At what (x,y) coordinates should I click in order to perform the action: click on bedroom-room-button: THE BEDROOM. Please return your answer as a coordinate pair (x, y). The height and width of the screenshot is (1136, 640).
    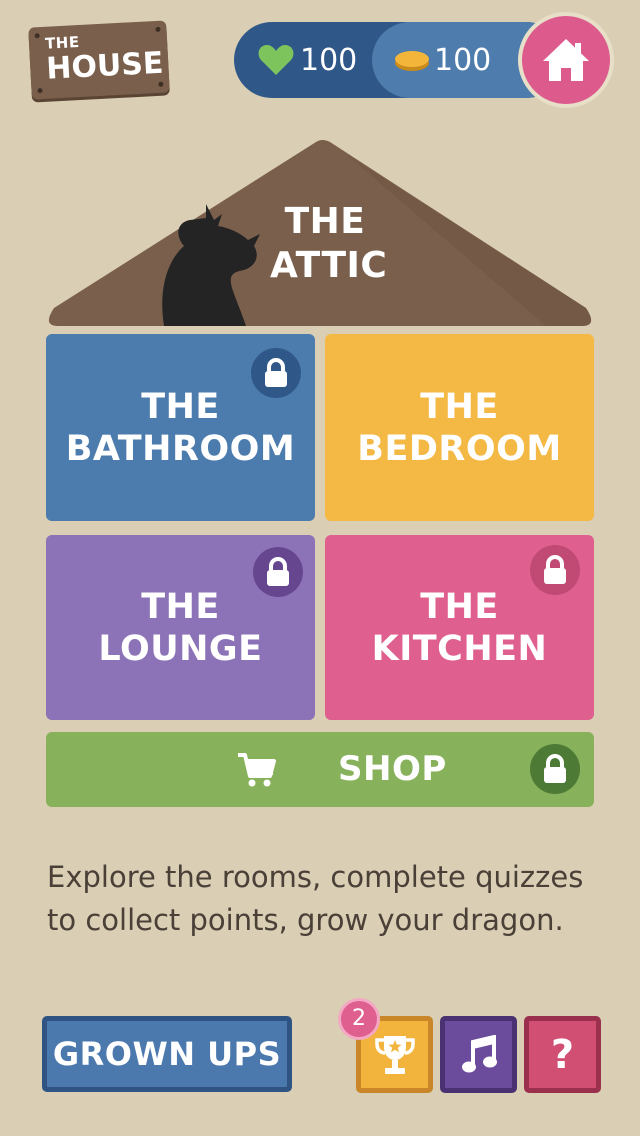
    Looking at the image, I should click on (459, 427).